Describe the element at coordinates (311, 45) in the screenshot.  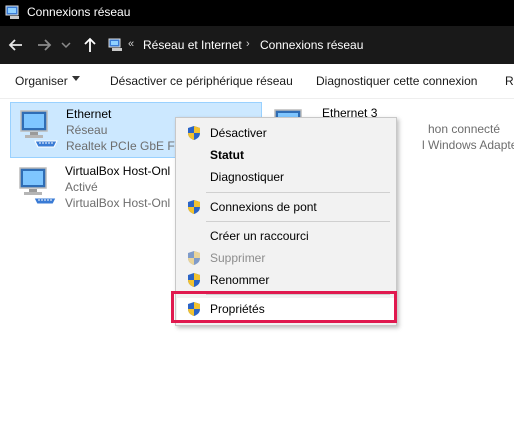
I see `breadcrumb-network-connections: Connexions réseau` at that location.